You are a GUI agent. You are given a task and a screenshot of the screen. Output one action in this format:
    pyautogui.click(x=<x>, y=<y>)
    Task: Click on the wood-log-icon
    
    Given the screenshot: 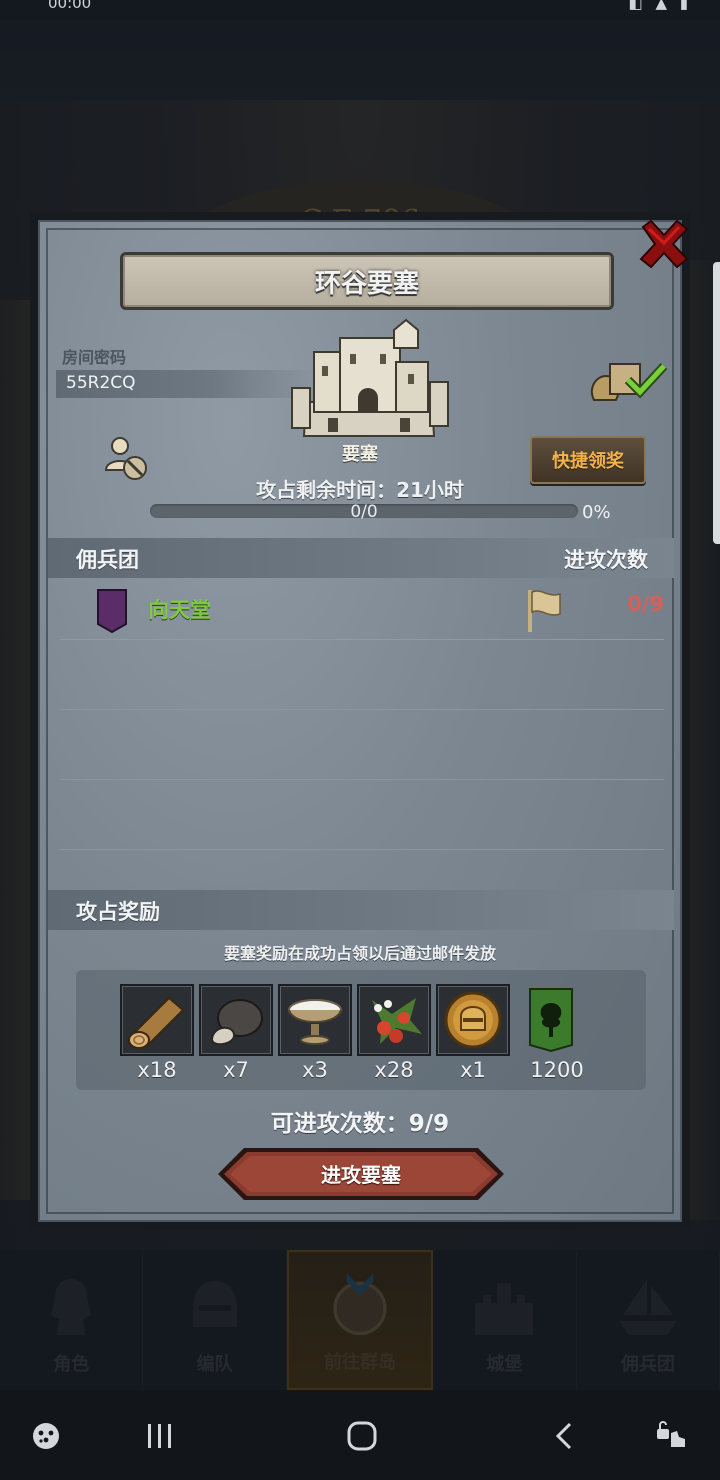 What is the action you would take?
    pyautogui.click(x=157, y=1020)
    